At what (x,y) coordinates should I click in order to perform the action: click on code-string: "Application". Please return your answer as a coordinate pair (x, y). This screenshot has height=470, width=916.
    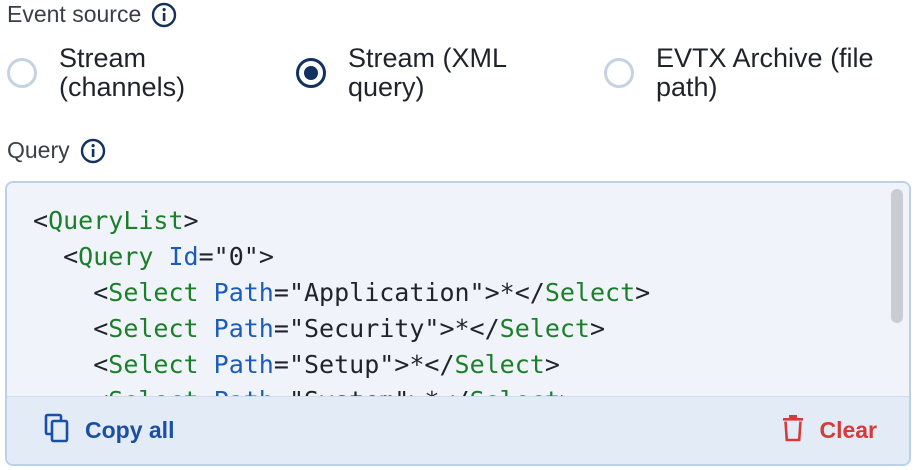
    Looking at the image, I should click on (386, 292).